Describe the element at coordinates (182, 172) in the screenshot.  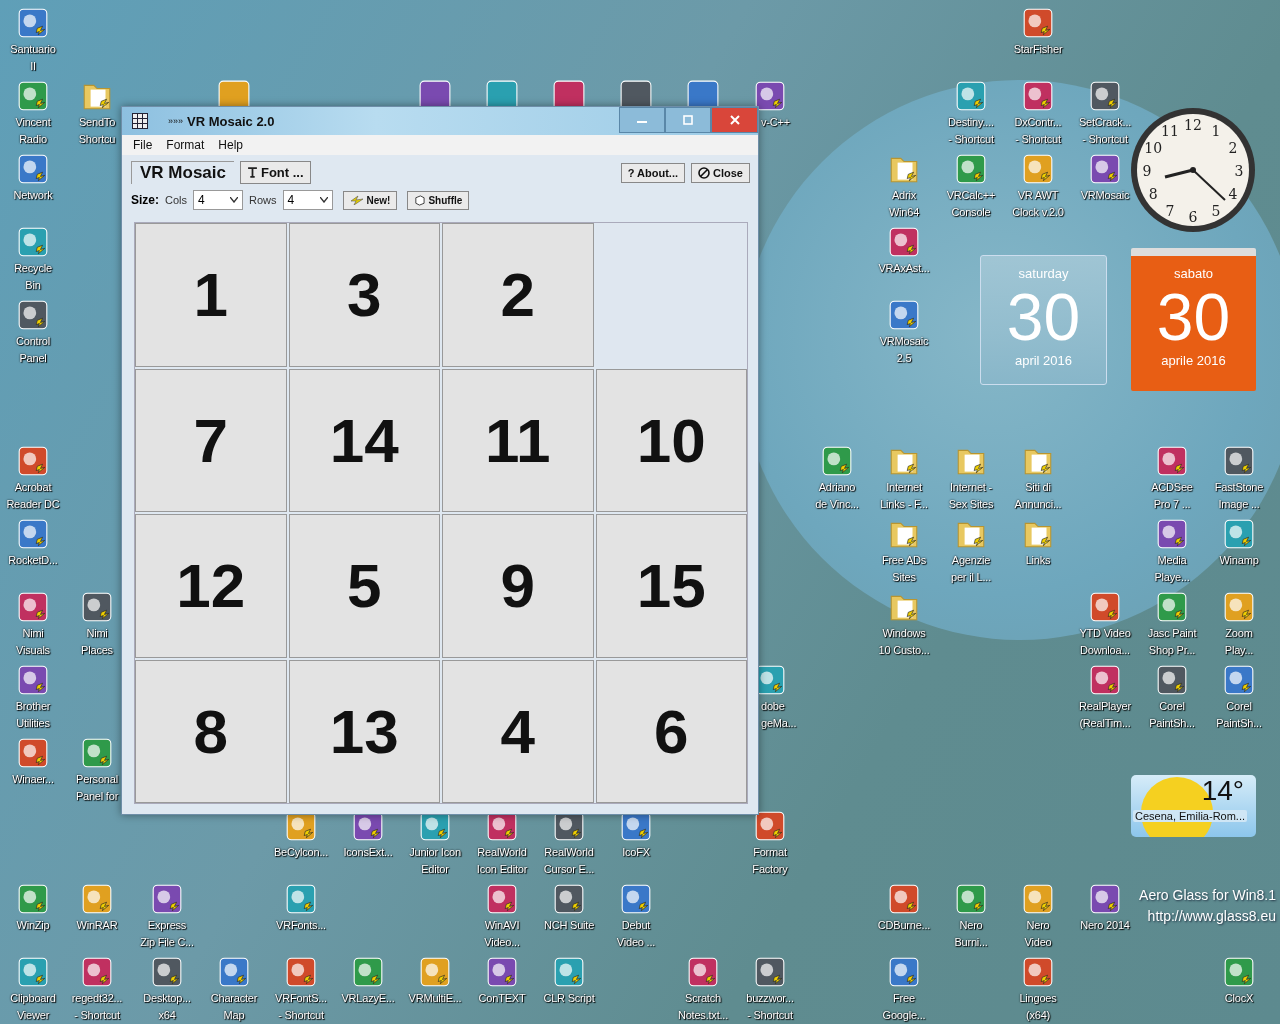
I see `app-heading: VR Mosaic` at that location.